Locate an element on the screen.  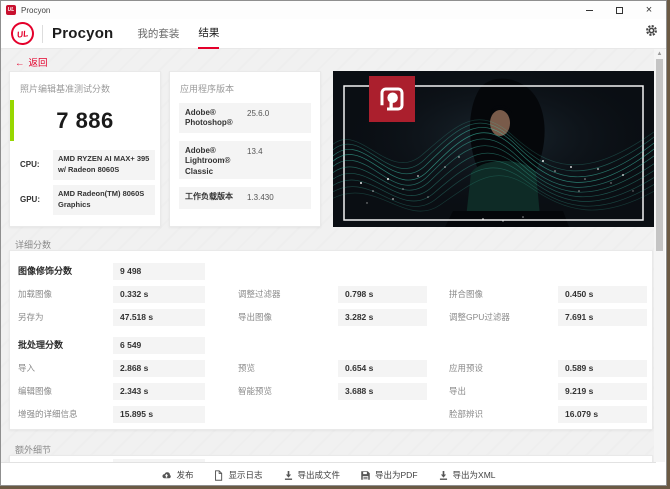
gpu-row: GPU: AMD Radeon(TM) 8060S Graphics is located at coordinates (85, 200).